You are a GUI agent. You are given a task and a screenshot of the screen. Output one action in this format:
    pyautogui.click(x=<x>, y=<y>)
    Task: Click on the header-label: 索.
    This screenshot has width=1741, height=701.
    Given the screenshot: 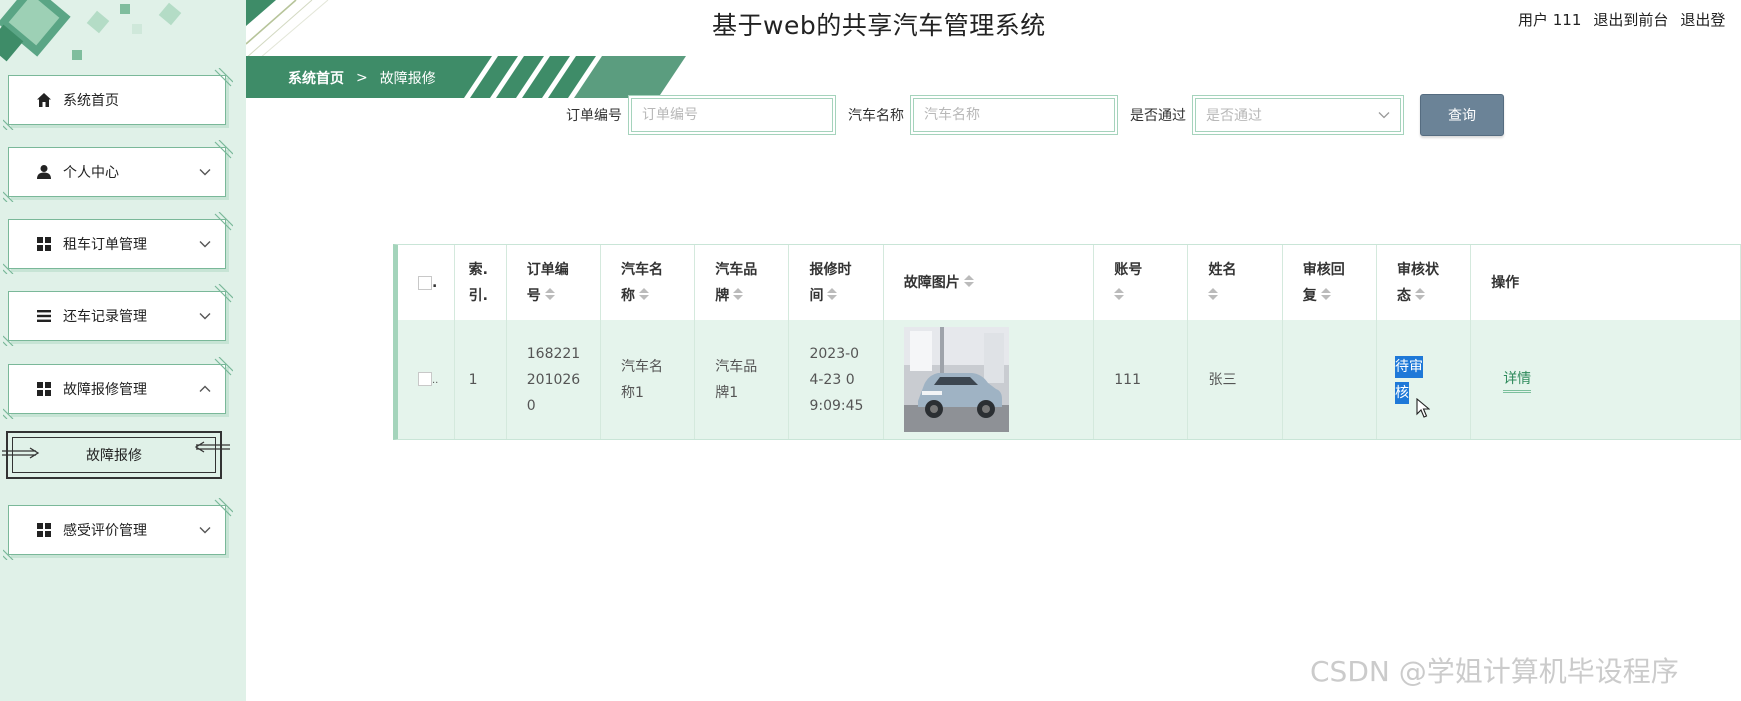 What is the action you would take?
    pyautogui.click(x=478, y=269)
    